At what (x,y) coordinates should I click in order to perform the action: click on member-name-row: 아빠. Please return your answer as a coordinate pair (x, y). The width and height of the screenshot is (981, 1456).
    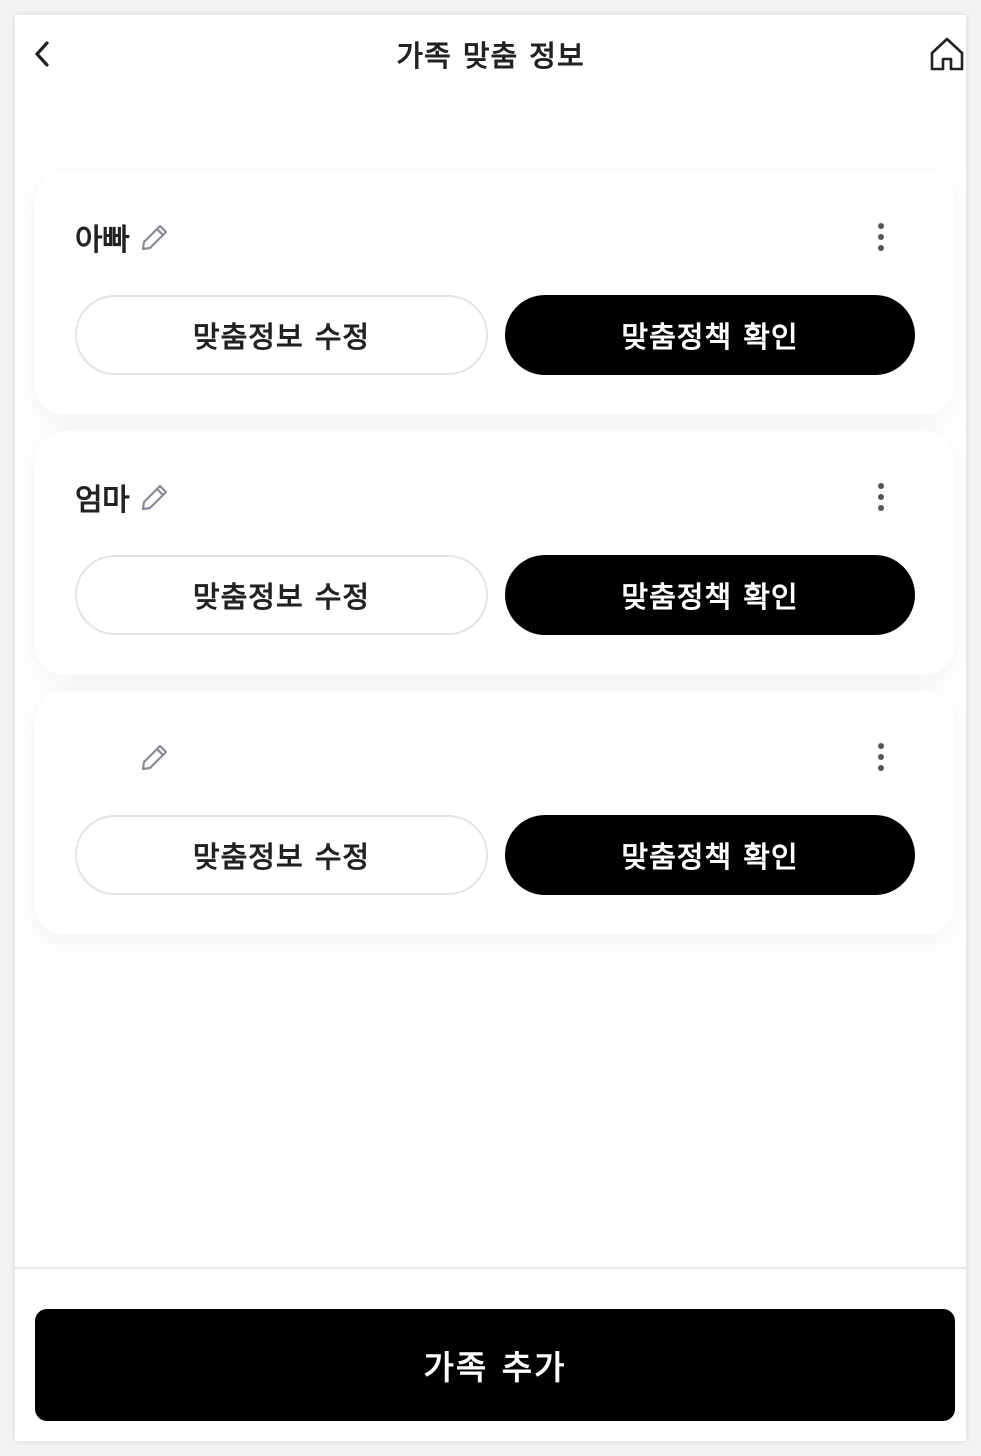
    Looking at the image, I should click on (123, 237).